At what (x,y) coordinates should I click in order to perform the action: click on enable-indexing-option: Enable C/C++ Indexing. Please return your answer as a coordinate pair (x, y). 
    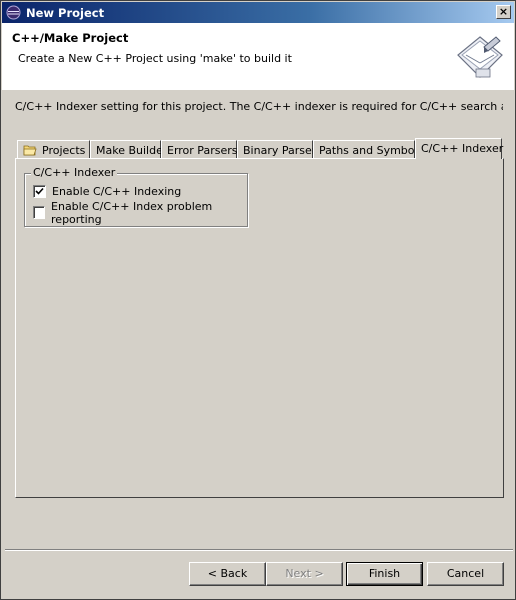
    Looking at the image, I should click on (107, 191).